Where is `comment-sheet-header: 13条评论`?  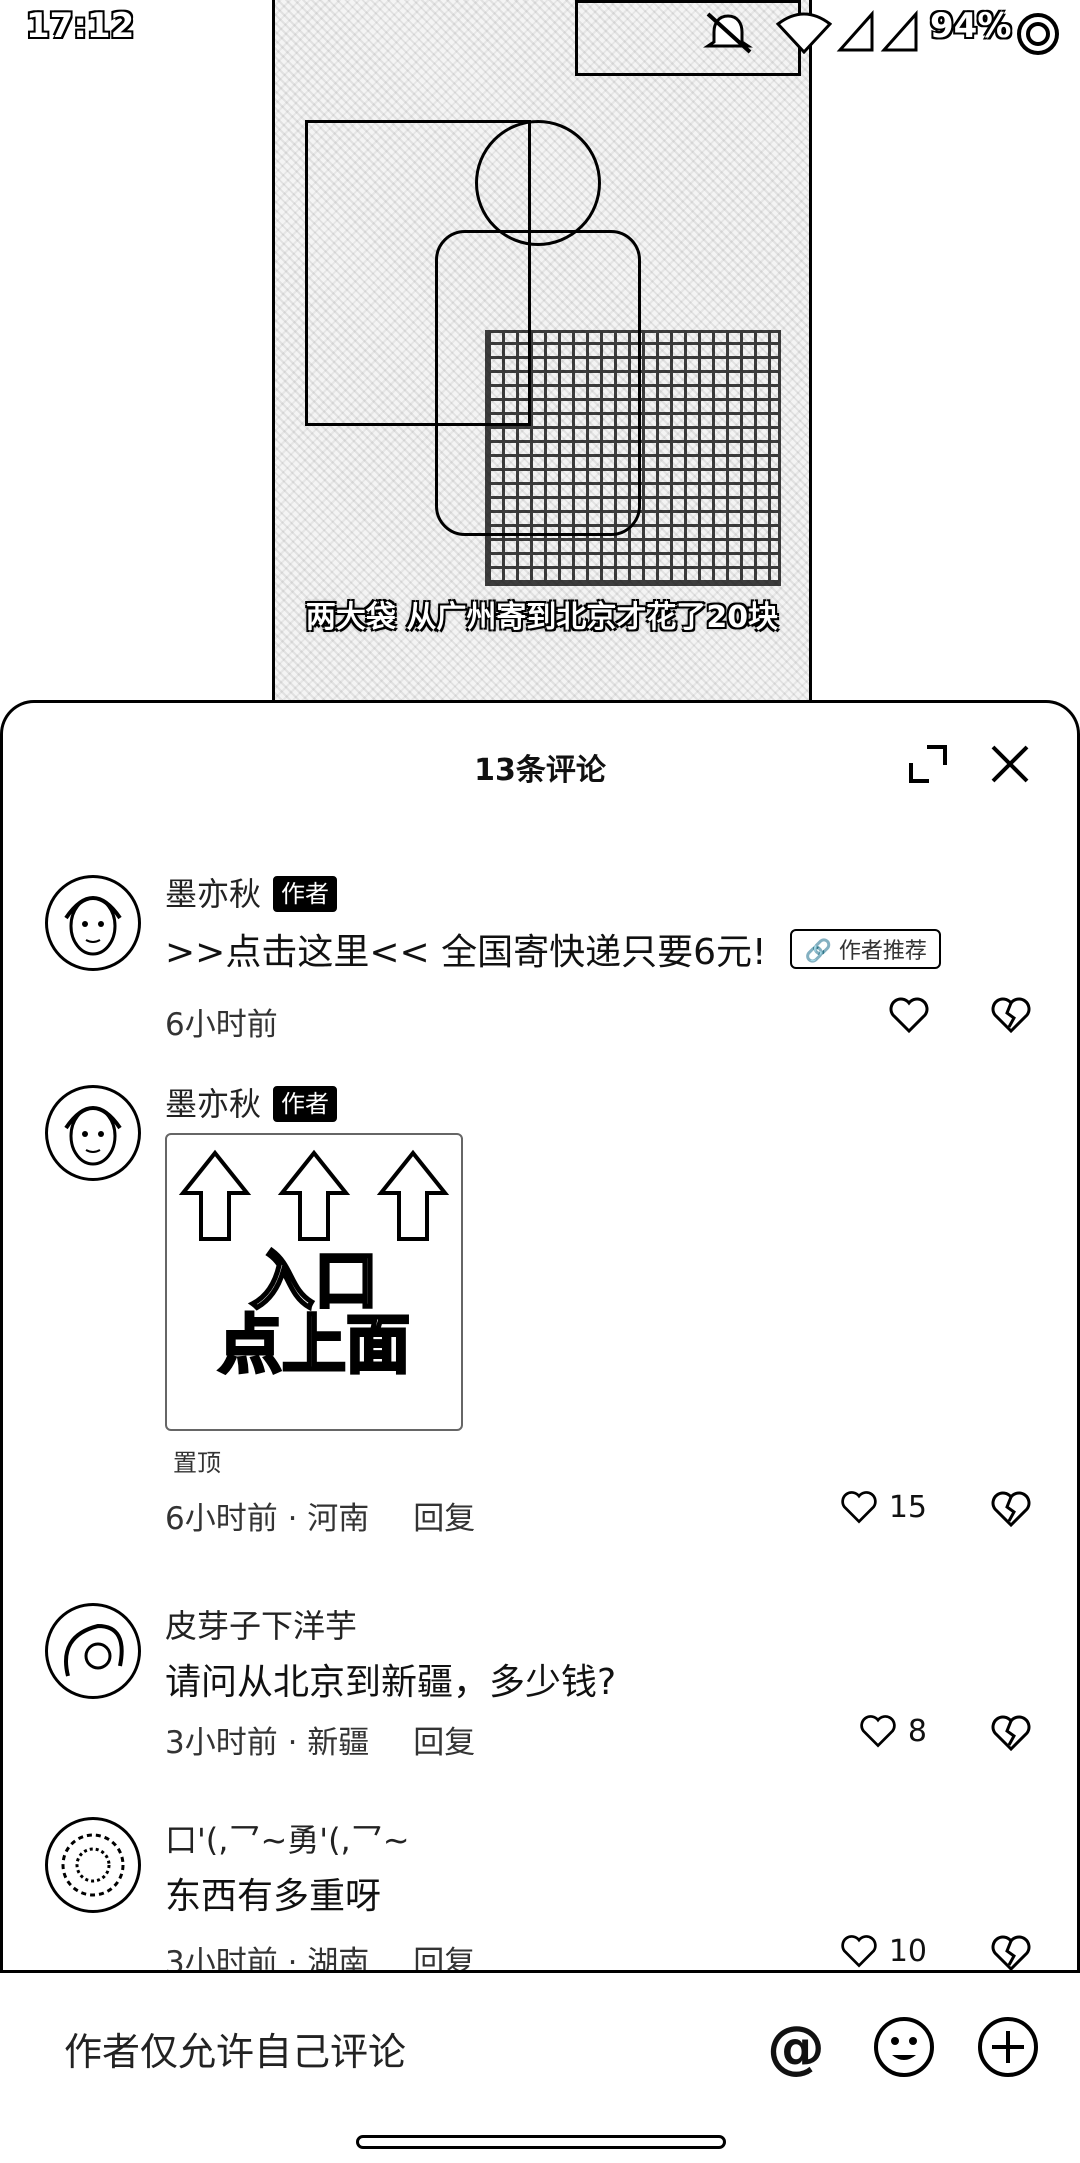 comment-sheet-header: 13条评论 is located at coordinates (540, 763).